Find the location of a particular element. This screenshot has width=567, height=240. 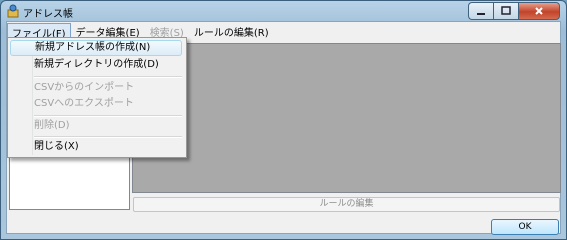

menu-rule-edit: ルールの編集(R) is located at coordinates (231, 30).